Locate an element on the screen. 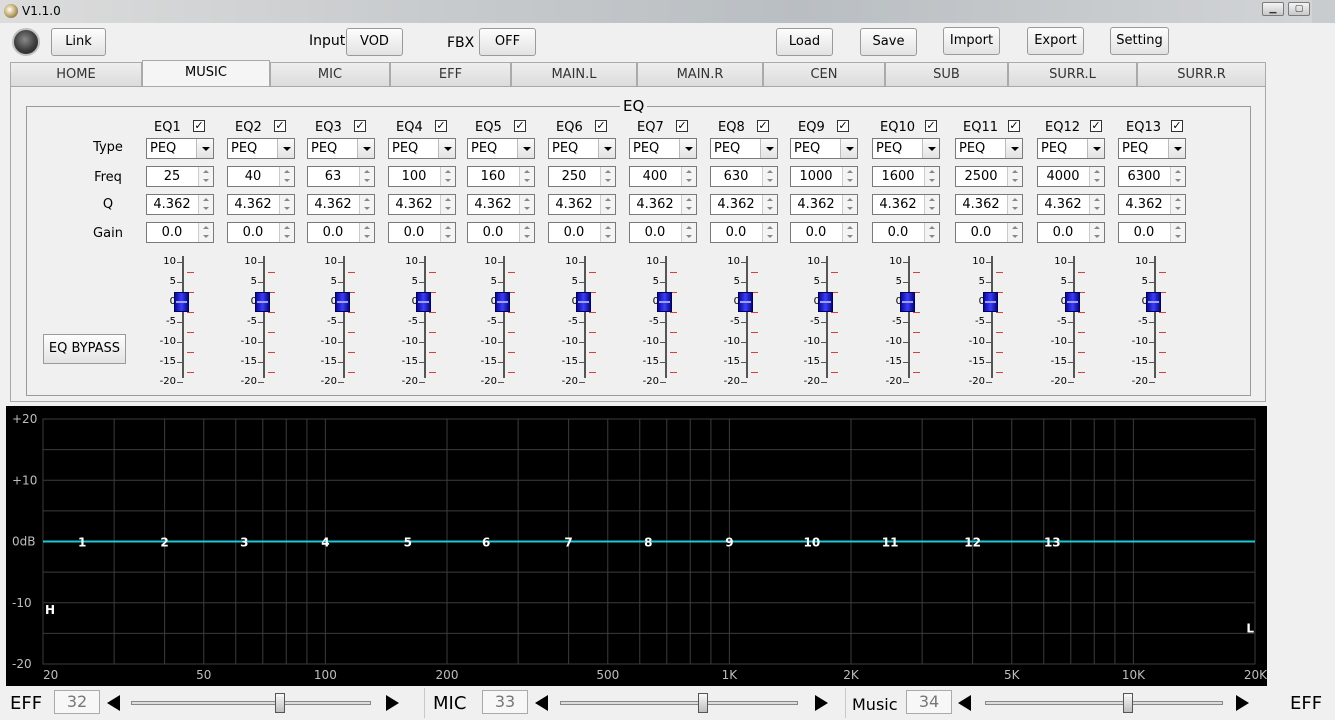  eq-freq-spinbox: 400 is located at coordinates (663, 176).